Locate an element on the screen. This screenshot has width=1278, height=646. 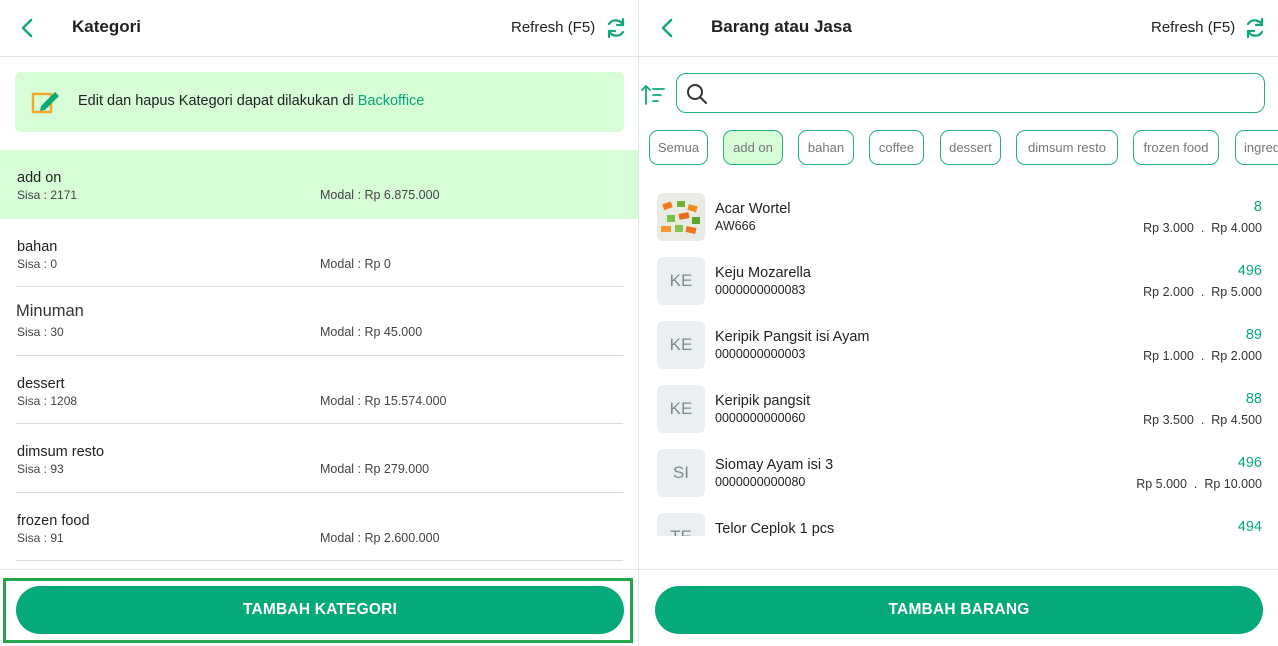
backoffice-link: Backoffice is located at coordinates (391, 101).